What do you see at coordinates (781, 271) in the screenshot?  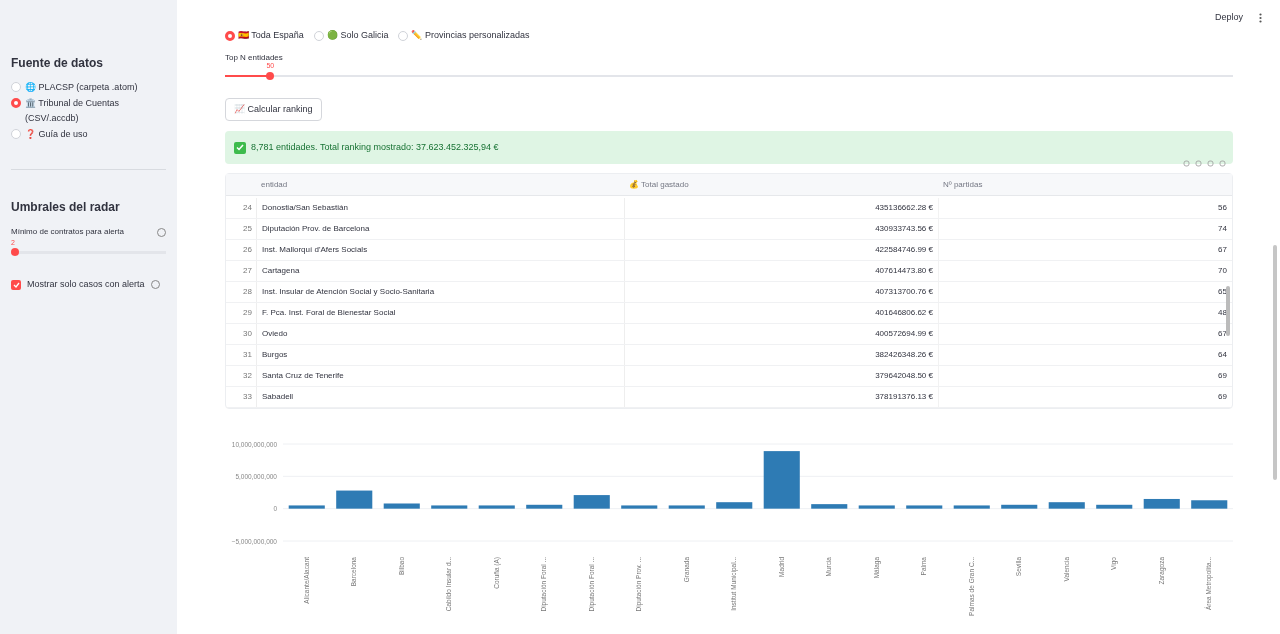 I see `table-cell: 407614473.80 €` at bounding box center [781, 271].